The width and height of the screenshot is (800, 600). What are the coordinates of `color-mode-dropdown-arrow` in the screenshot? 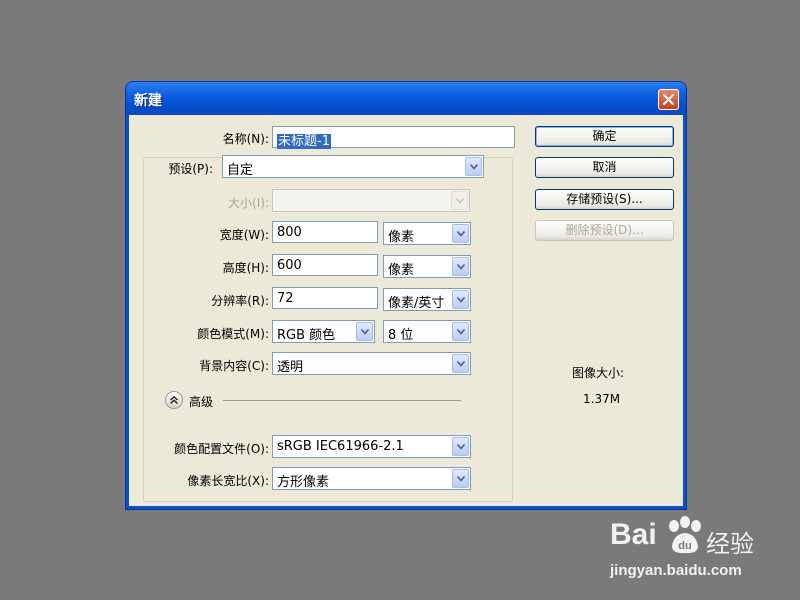 It's located at (364, 331).